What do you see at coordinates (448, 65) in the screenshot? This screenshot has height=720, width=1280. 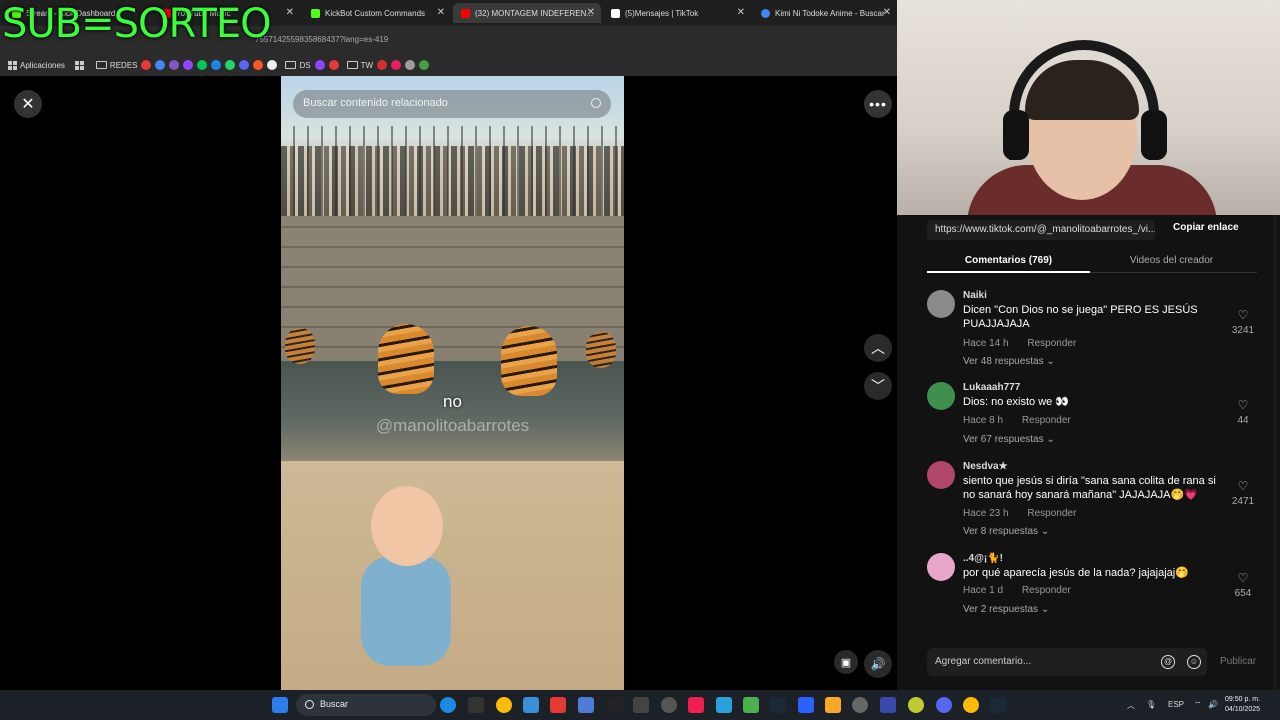 I see `bookmarks-bar: Aplicaciones REDES DS TW` at bounding box center [448, 65].